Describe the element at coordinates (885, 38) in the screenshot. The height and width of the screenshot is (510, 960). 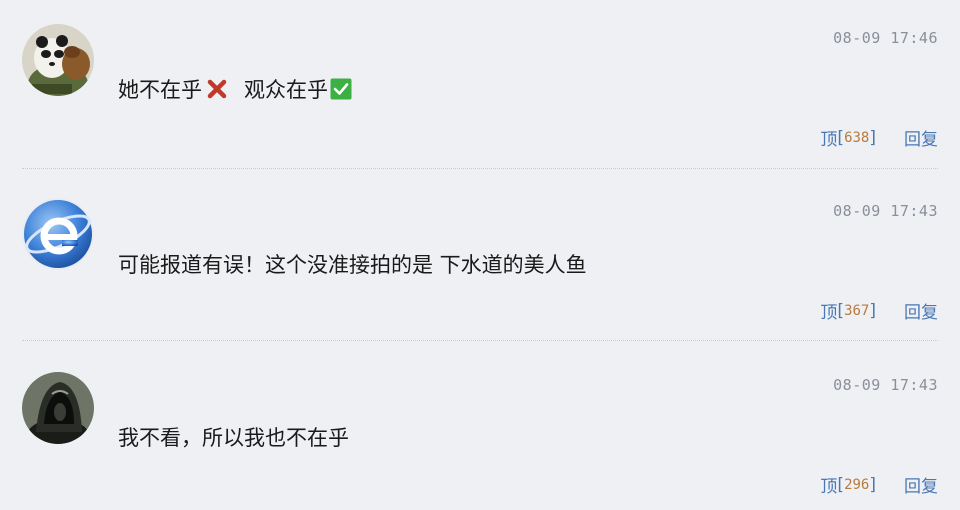
I see `comment-timestamp: 08-09 17:46` at that location.